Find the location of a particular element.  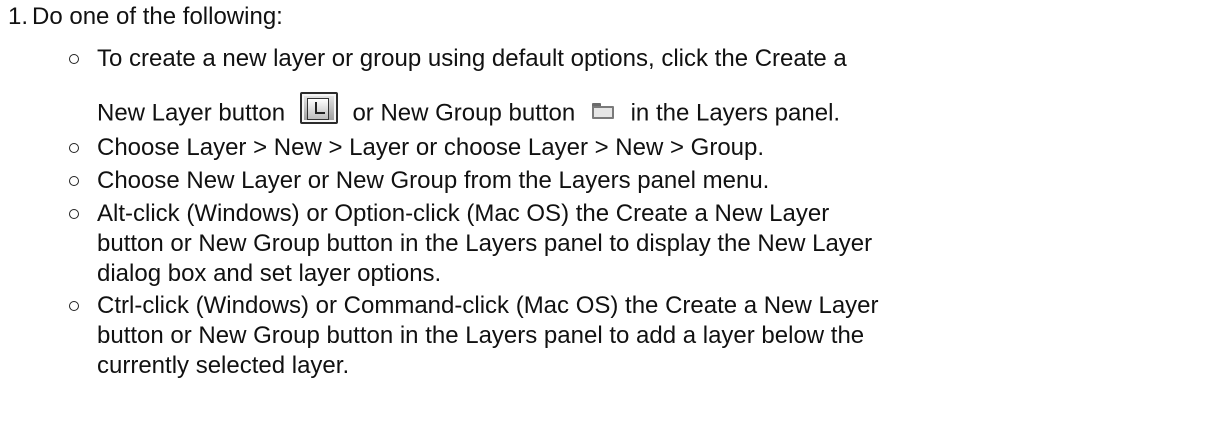

option-text-segment: in the Layers panel. is located at coordinates (735, 113).